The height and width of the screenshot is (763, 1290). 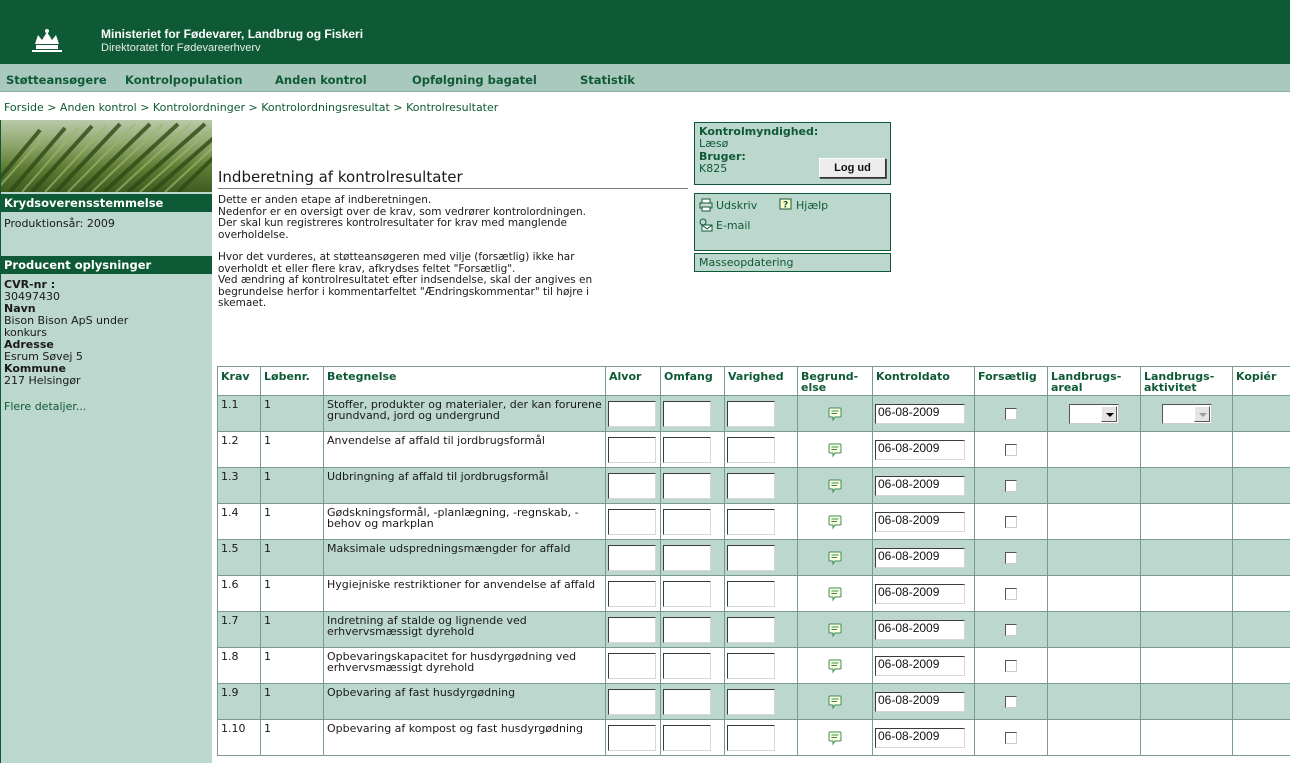 I want to click on logout-button: Log ud, so click(x=852, y=168).